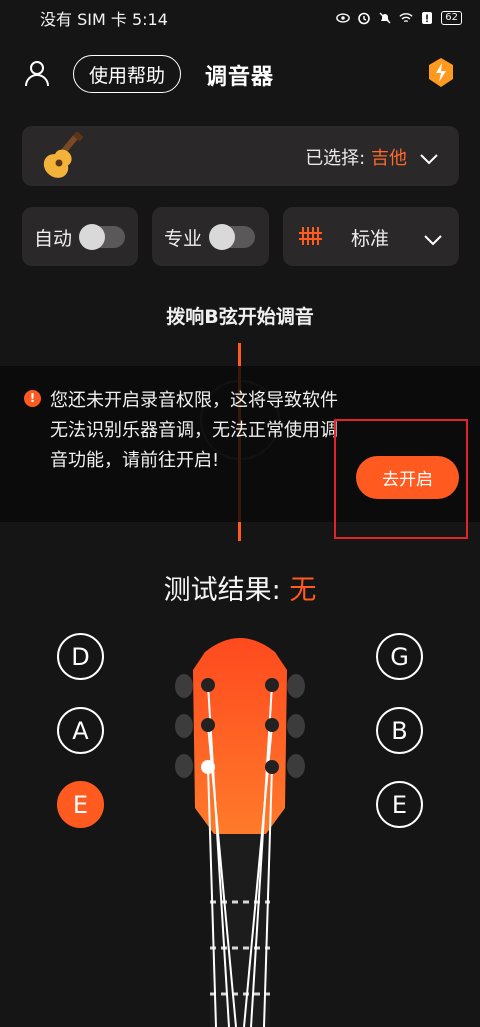 This screenshot has width=480, height=1027. I want to click on auto-switch, so click(102, 237).